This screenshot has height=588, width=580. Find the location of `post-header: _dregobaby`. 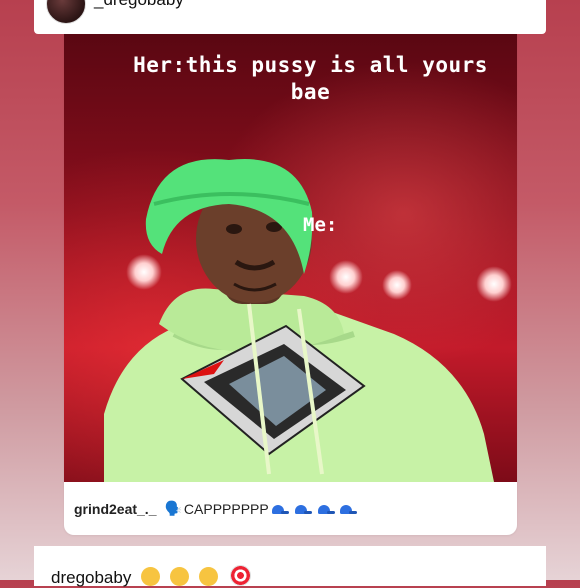

post-header: _dregobaby is located at coordinates (290, 17).